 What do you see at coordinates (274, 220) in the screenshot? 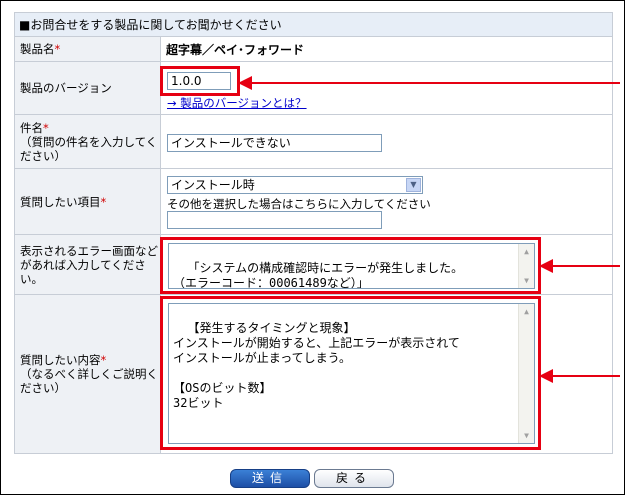
I see `question-item-other-input` at bounding box center [274, 220].